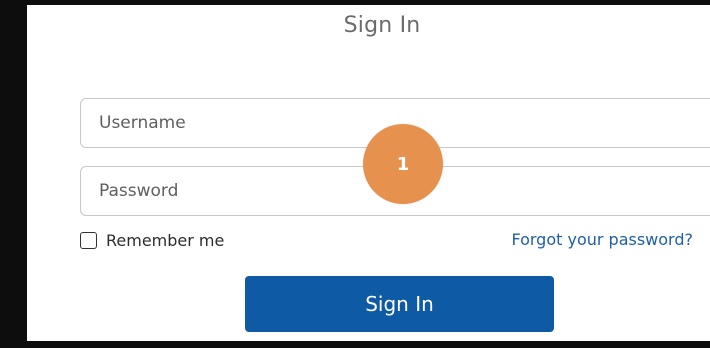 Image resolution: width=710 pixels, height=348 pixels. What do you see at coordinates (602, 239) in the screenshot?
I see `forgot-password-link: Forgot your password?` at bounding box center [602, 239].